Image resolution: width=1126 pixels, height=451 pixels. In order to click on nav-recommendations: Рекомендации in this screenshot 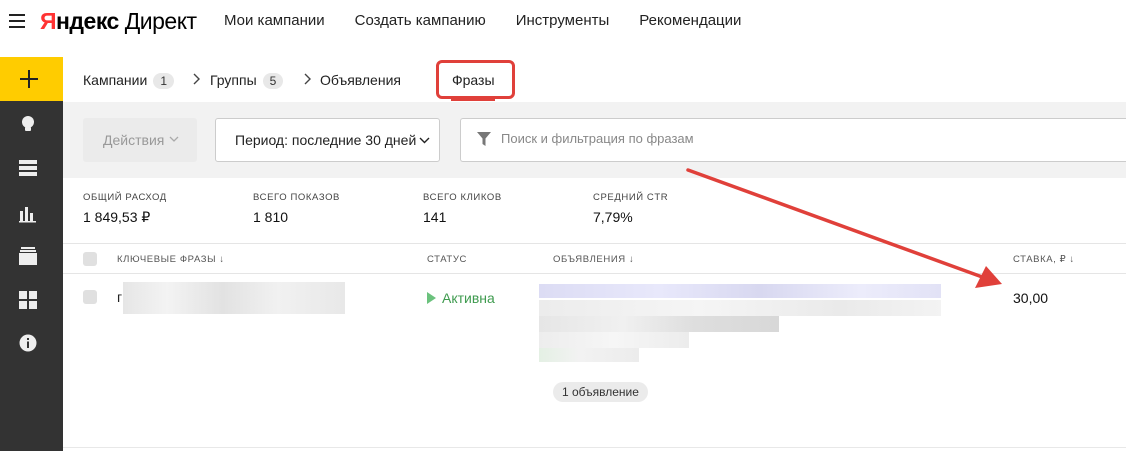, I will do `click(690, 20)`.